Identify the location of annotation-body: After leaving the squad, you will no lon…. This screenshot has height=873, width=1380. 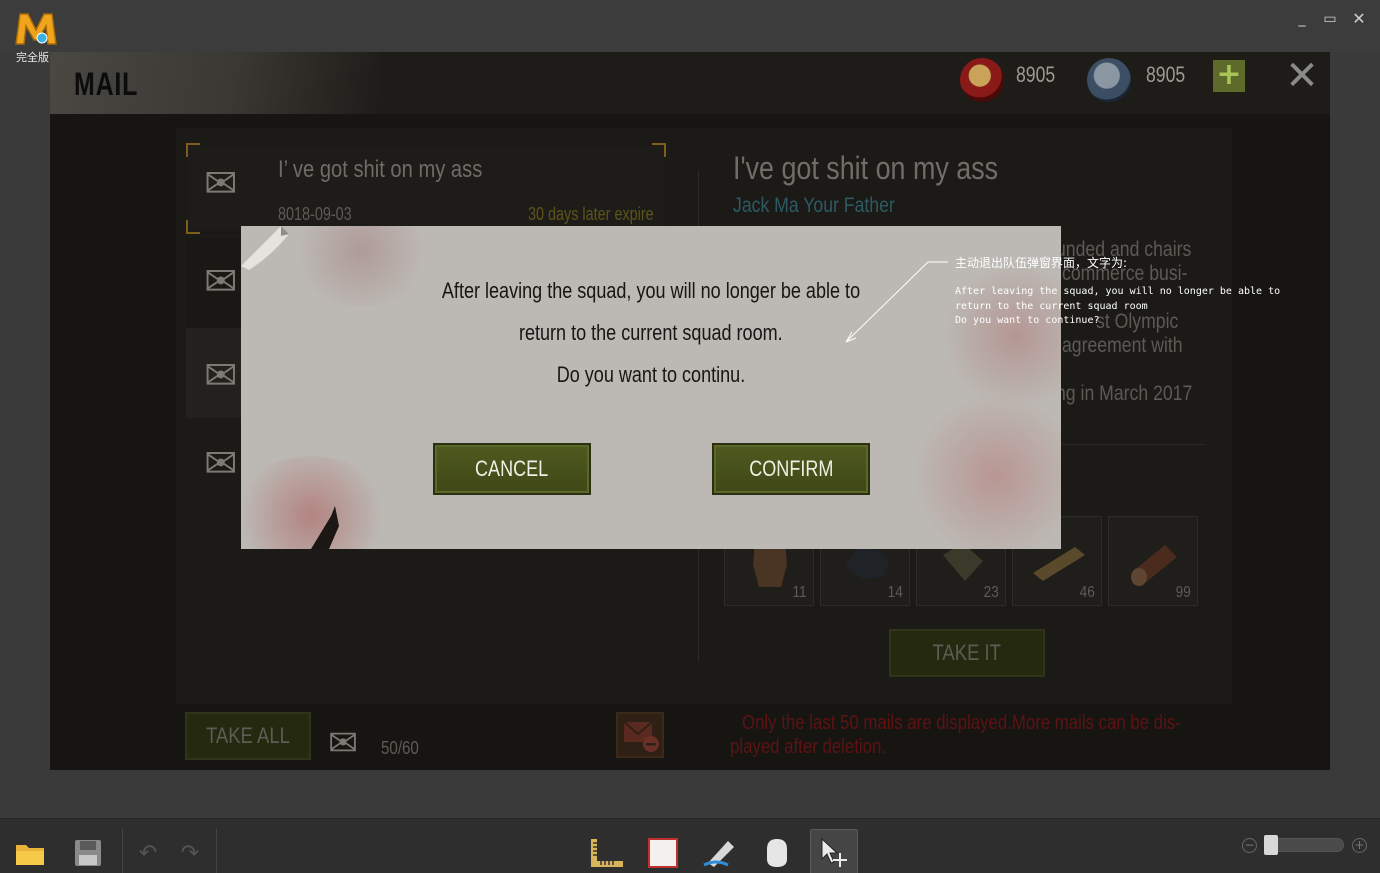
(1117, 307).